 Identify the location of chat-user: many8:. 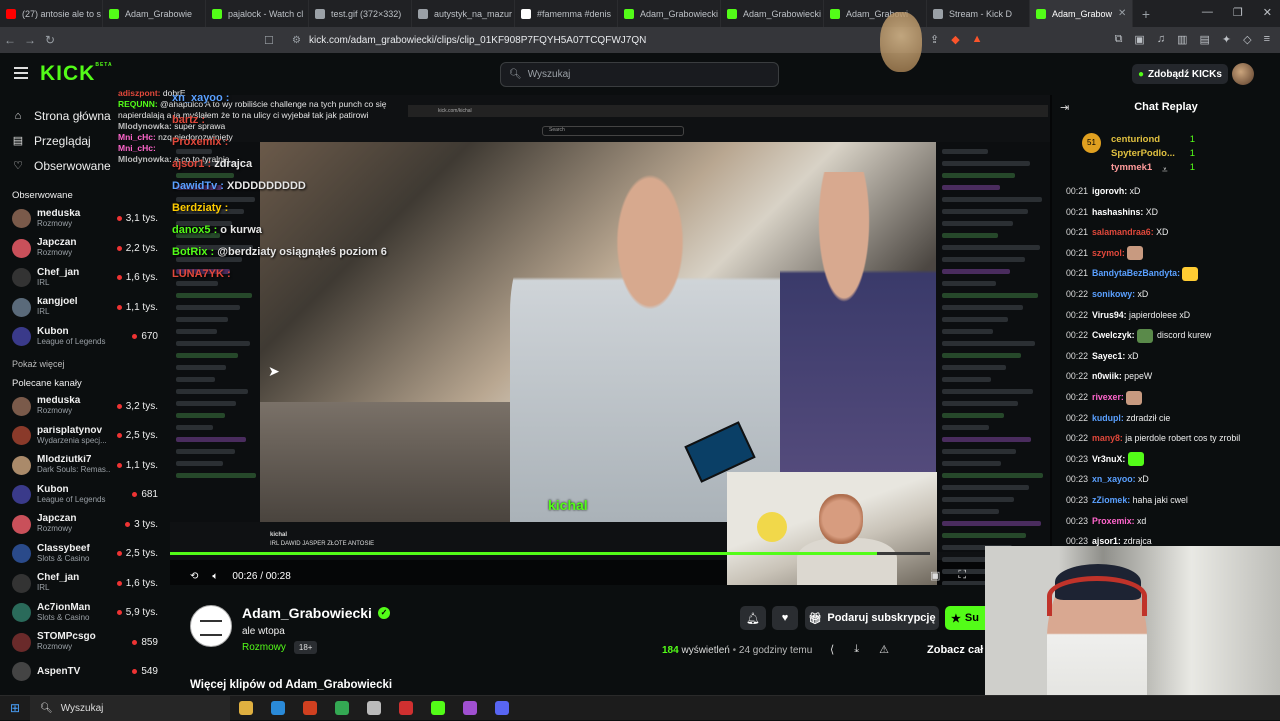
(1108, 438).